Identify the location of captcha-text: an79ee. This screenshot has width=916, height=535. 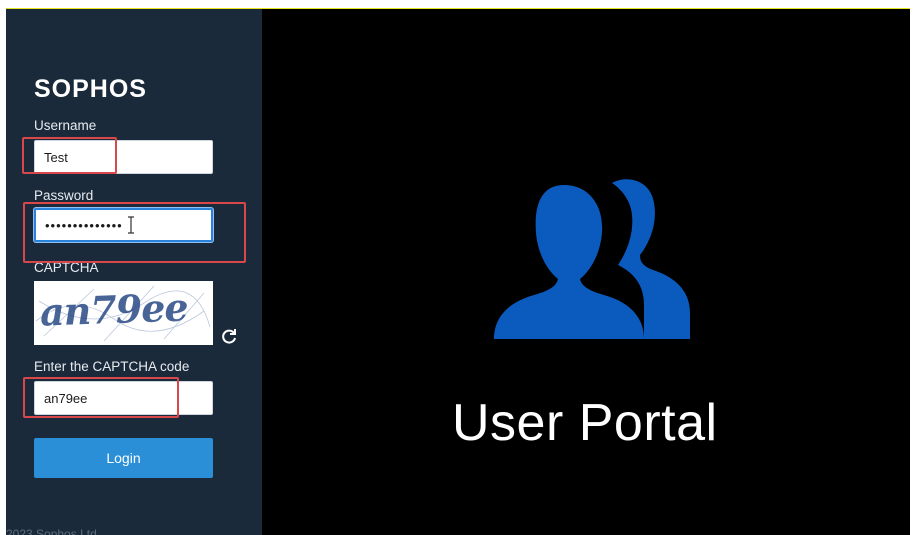
(114, 309).